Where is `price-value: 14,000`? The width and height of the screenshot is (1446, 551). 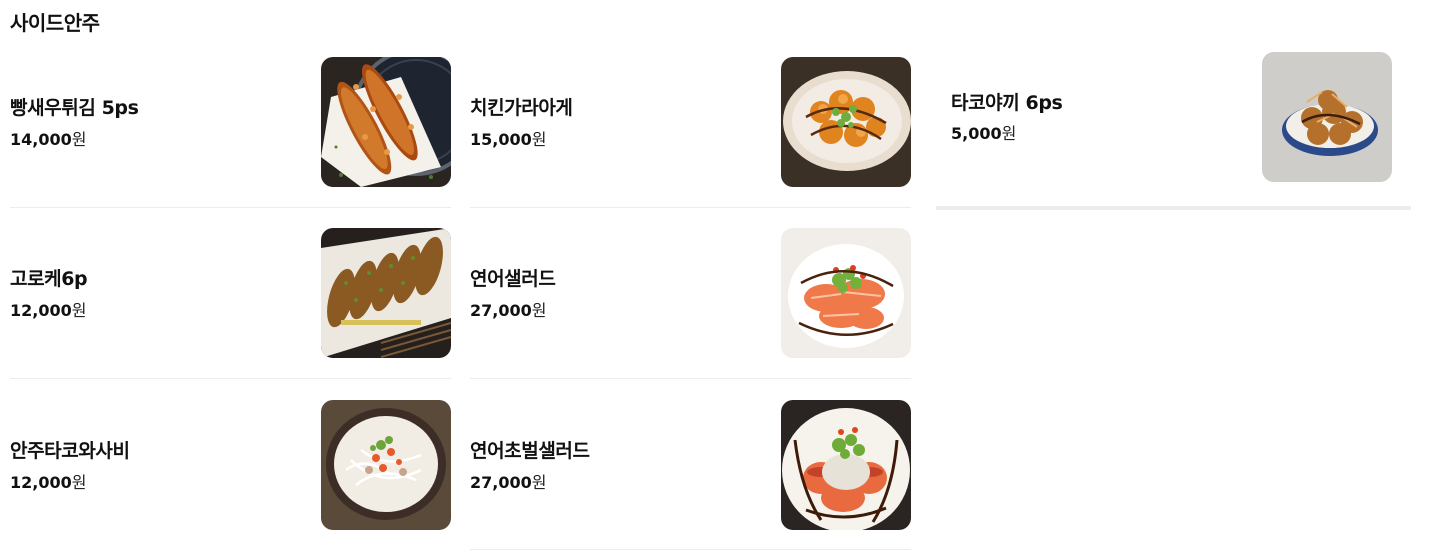 price-value: 14,000 is located at coordinates (41, 139).